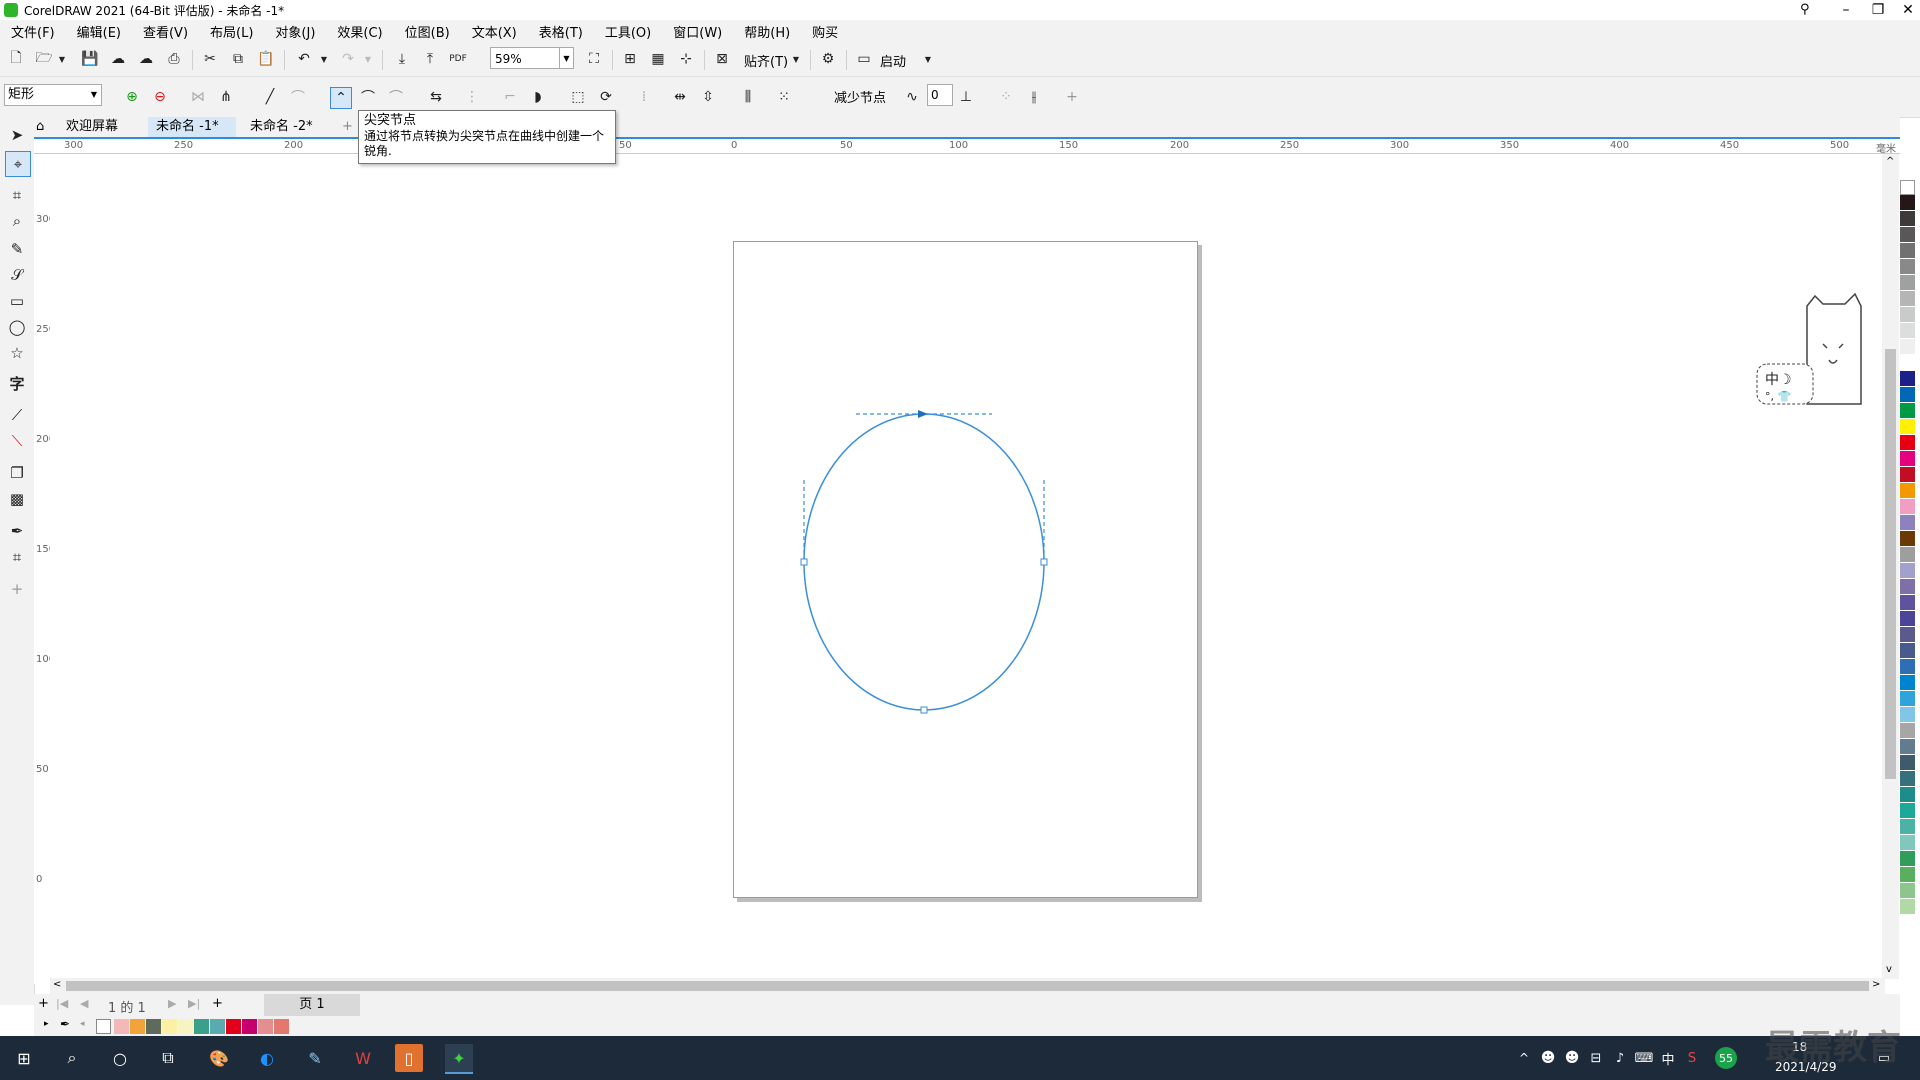 The width and height of the screenshot is (1920, 1080). I want to click on horizontal-scroll-thumb, so click(967, 986).